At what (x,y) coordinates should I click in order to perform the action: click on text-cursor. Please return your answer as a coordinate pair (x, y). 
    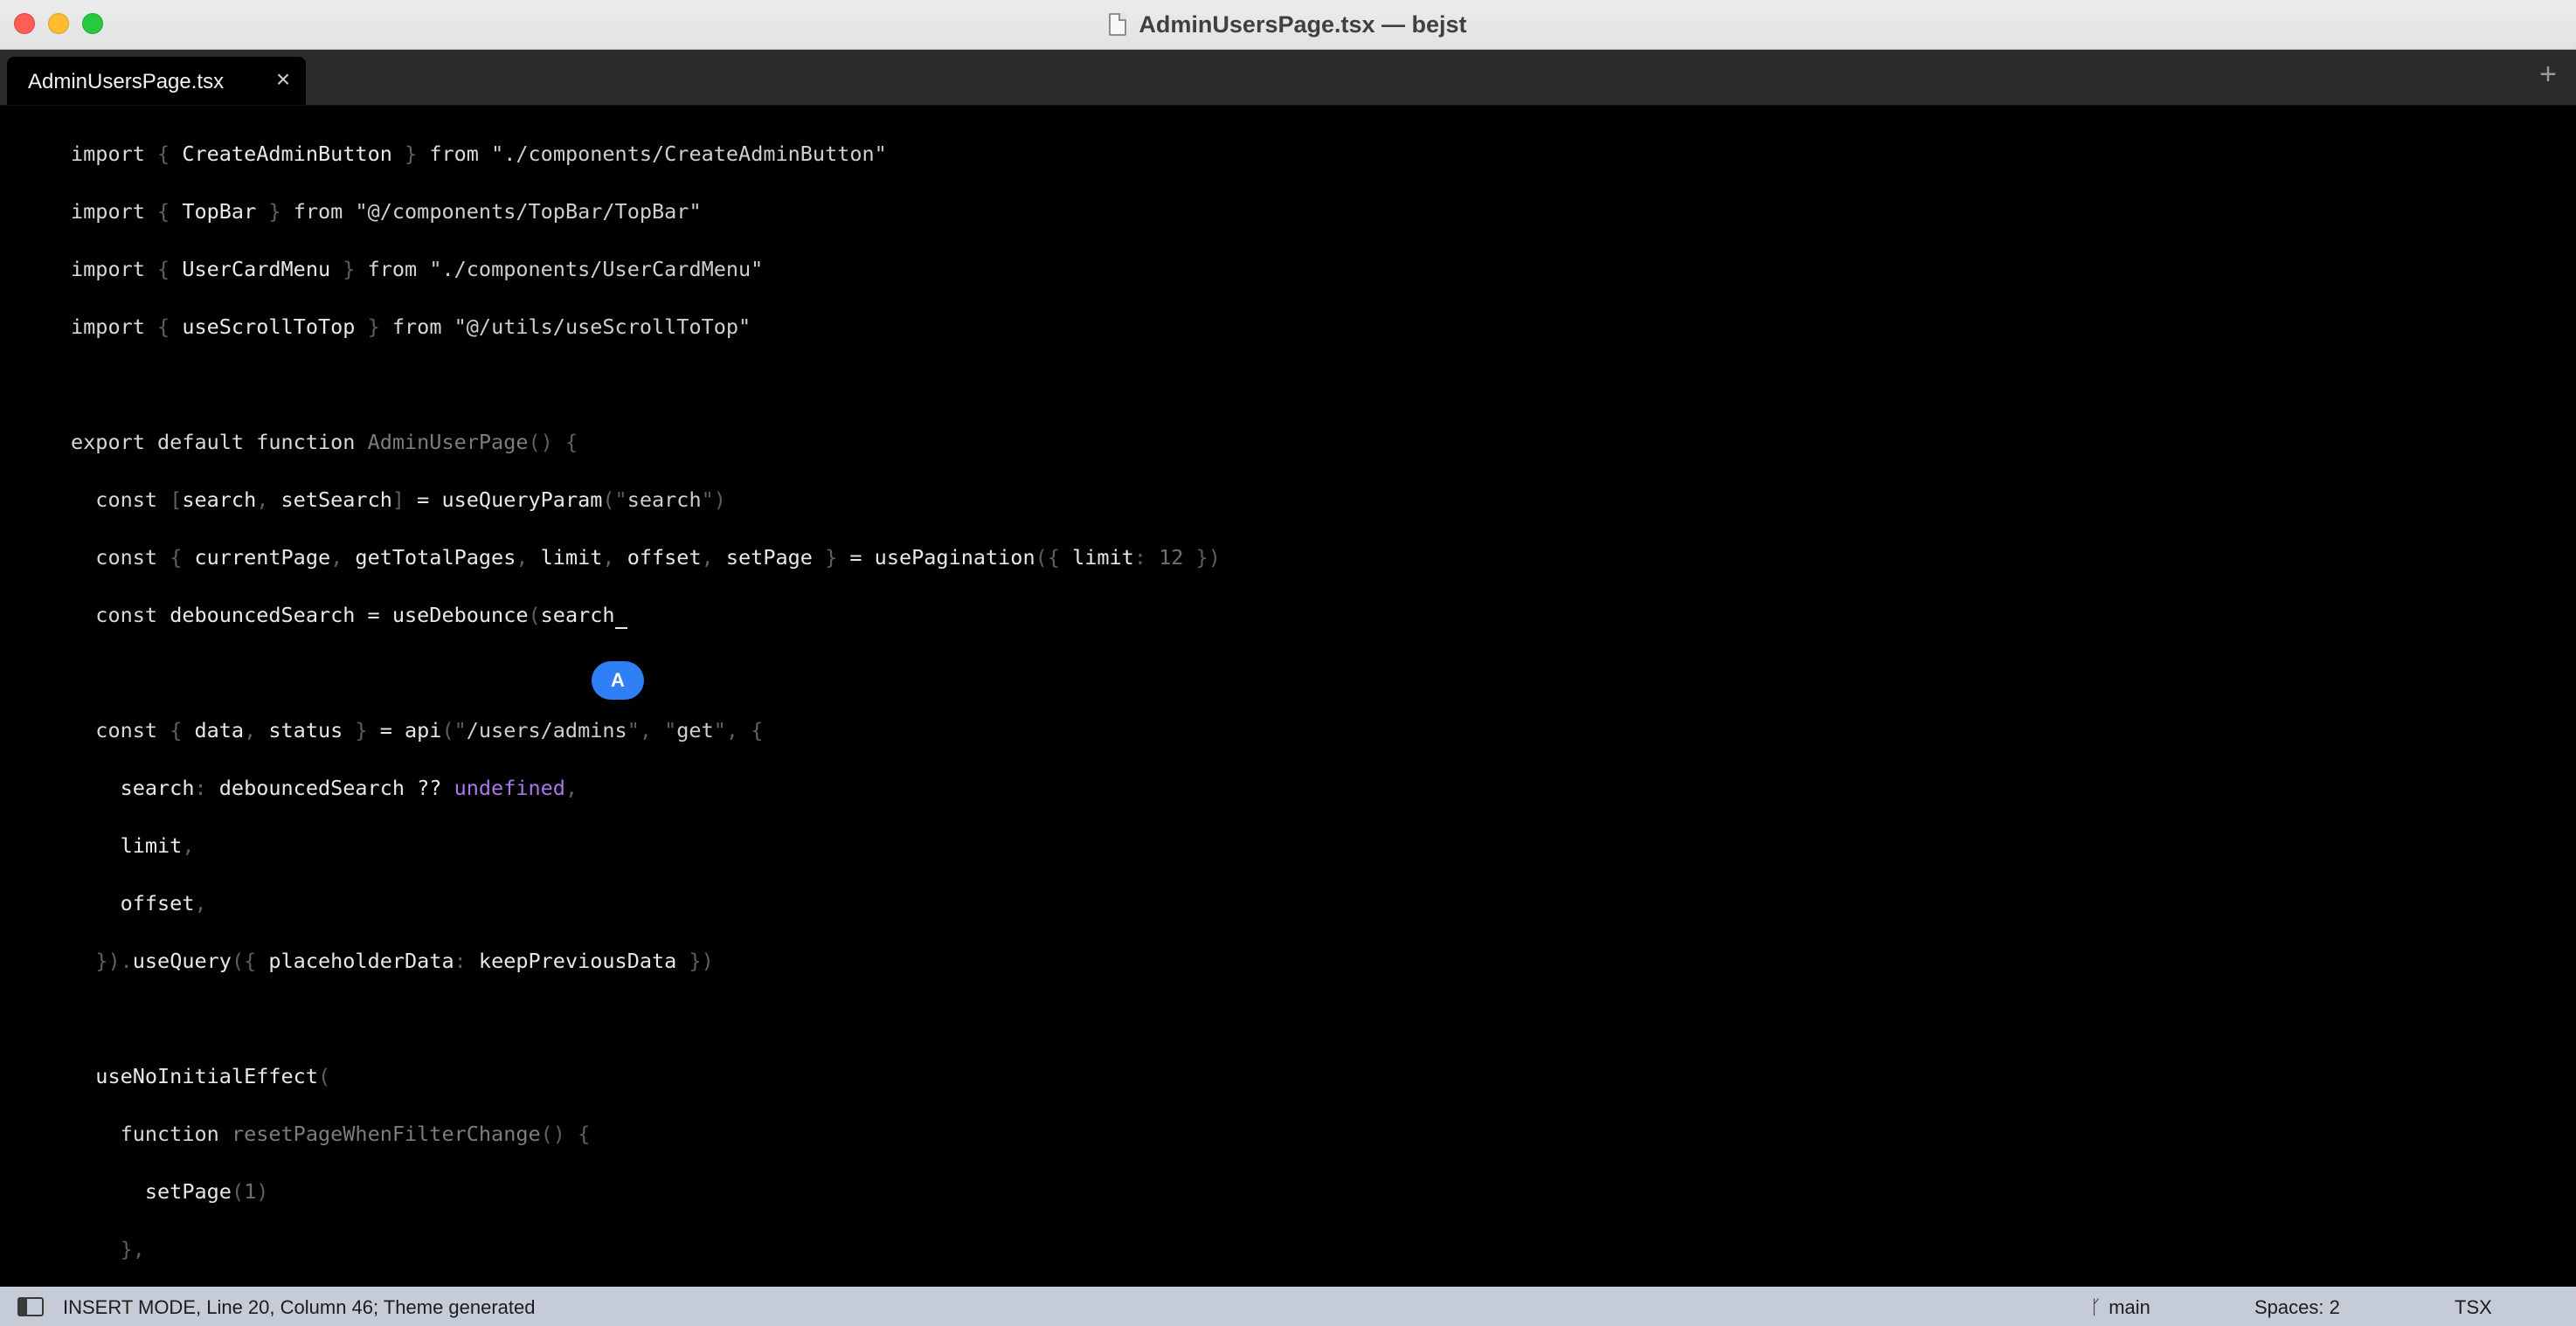
    Looking at the image, I should click on (620, 616).